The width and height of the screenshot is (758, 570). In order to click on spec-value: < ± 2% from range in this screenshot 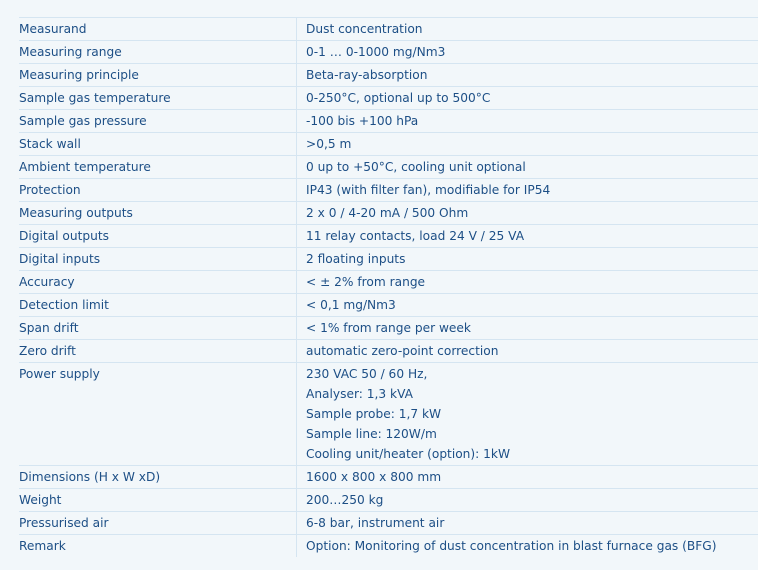, I will do `click(527, 282)`.